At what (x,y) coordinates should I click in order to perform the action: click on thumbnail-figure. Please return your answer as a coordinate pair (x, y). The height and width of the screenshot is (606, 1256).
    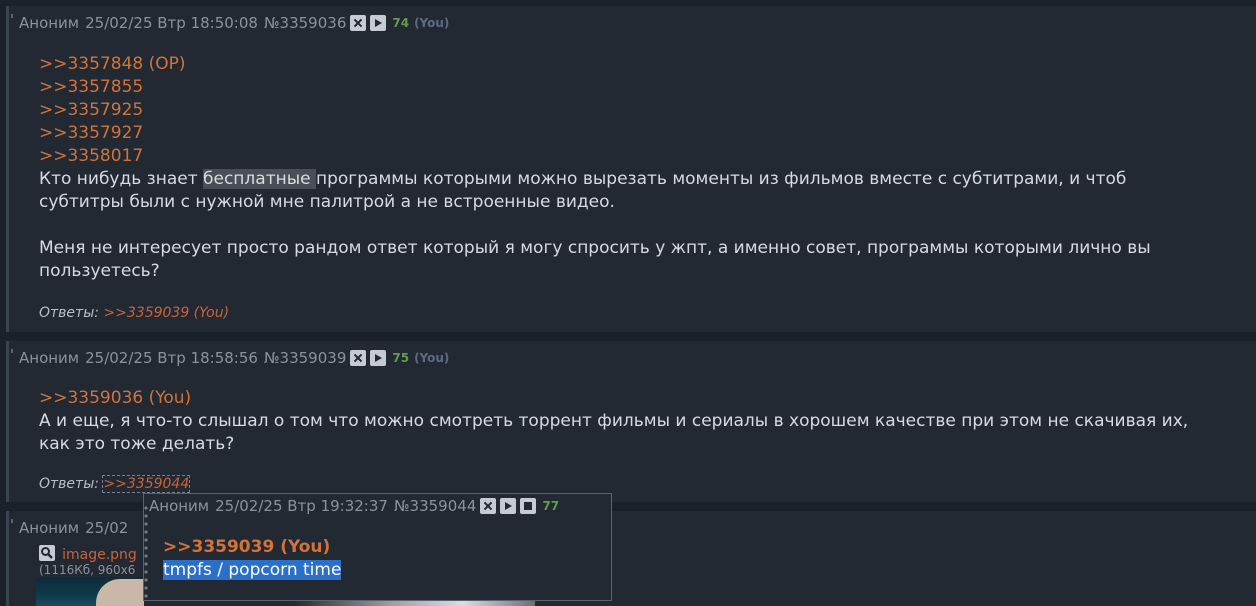
    Looking at the image, I should click on (120, 592).